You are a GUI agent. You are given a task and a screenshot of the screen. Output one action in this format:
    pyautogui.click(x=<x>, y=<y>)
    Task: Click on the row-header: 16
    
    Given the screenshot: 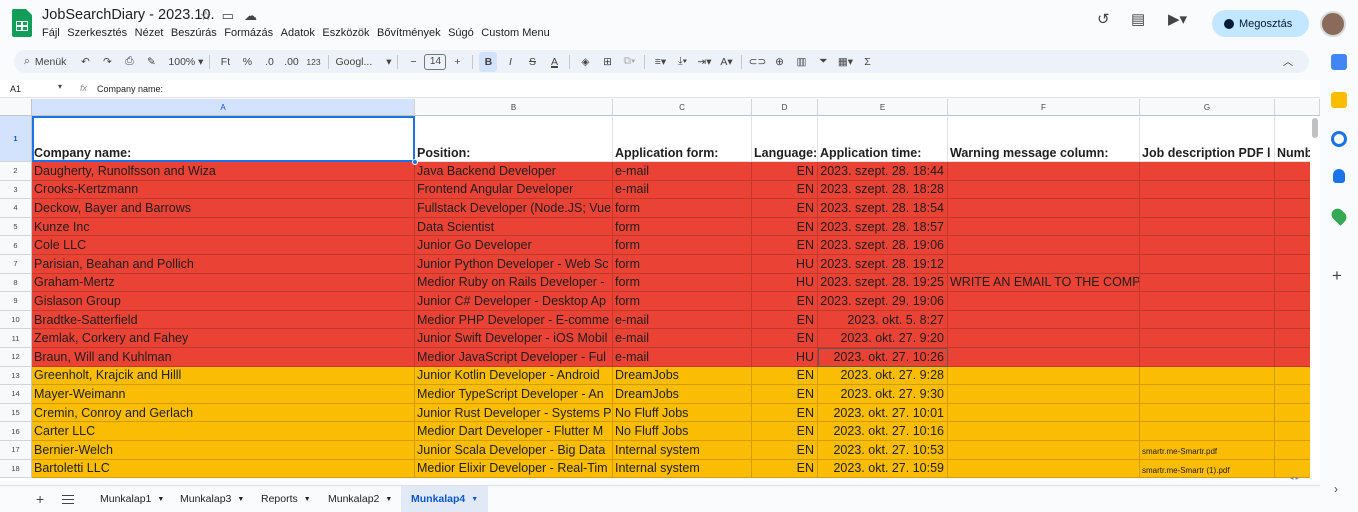 What is the action you would take?
    pyautogui.click(x=16, y=431)
    